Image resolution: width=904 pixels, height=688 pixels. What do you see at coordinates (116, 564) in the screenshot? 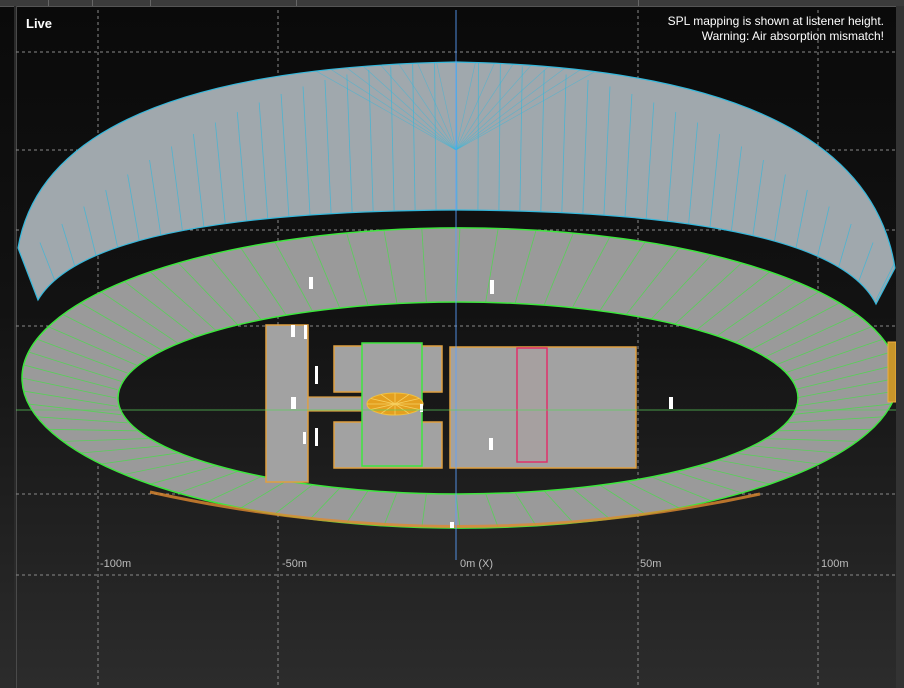
I see `x-axis-tick-label: -100m` at bounding box center [116, 564].